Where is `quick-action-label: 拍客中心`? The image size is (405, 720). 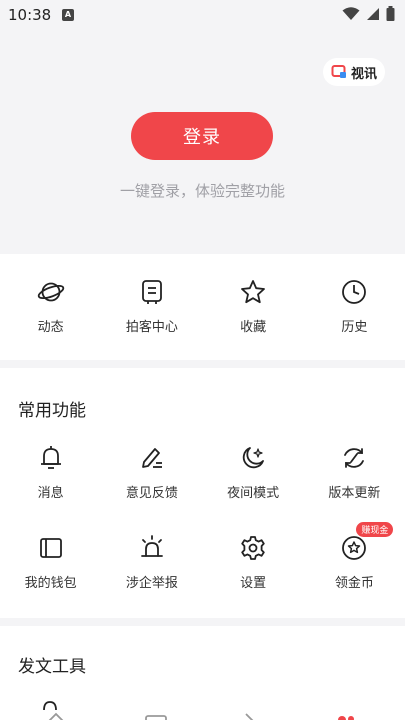
quick-action-label: 拍客中心 is located at coordinates (151, 327).